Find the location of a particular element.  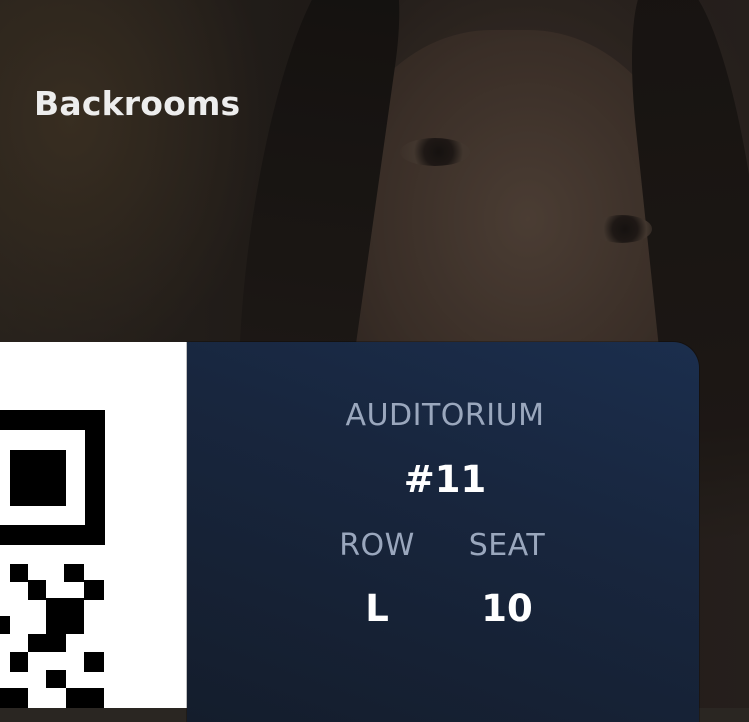

movie-title: Backrooms is located at coordinates (137, 103).